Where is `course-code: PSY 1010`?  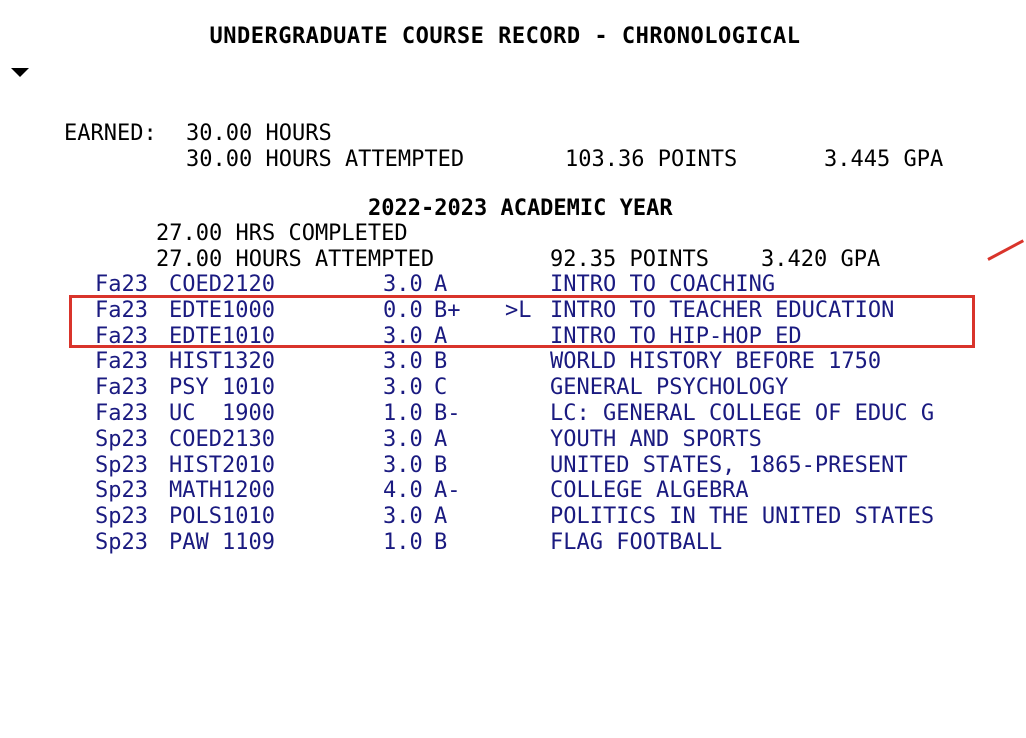
course-code: PSY 1010 is located at coordinates (222, 388).